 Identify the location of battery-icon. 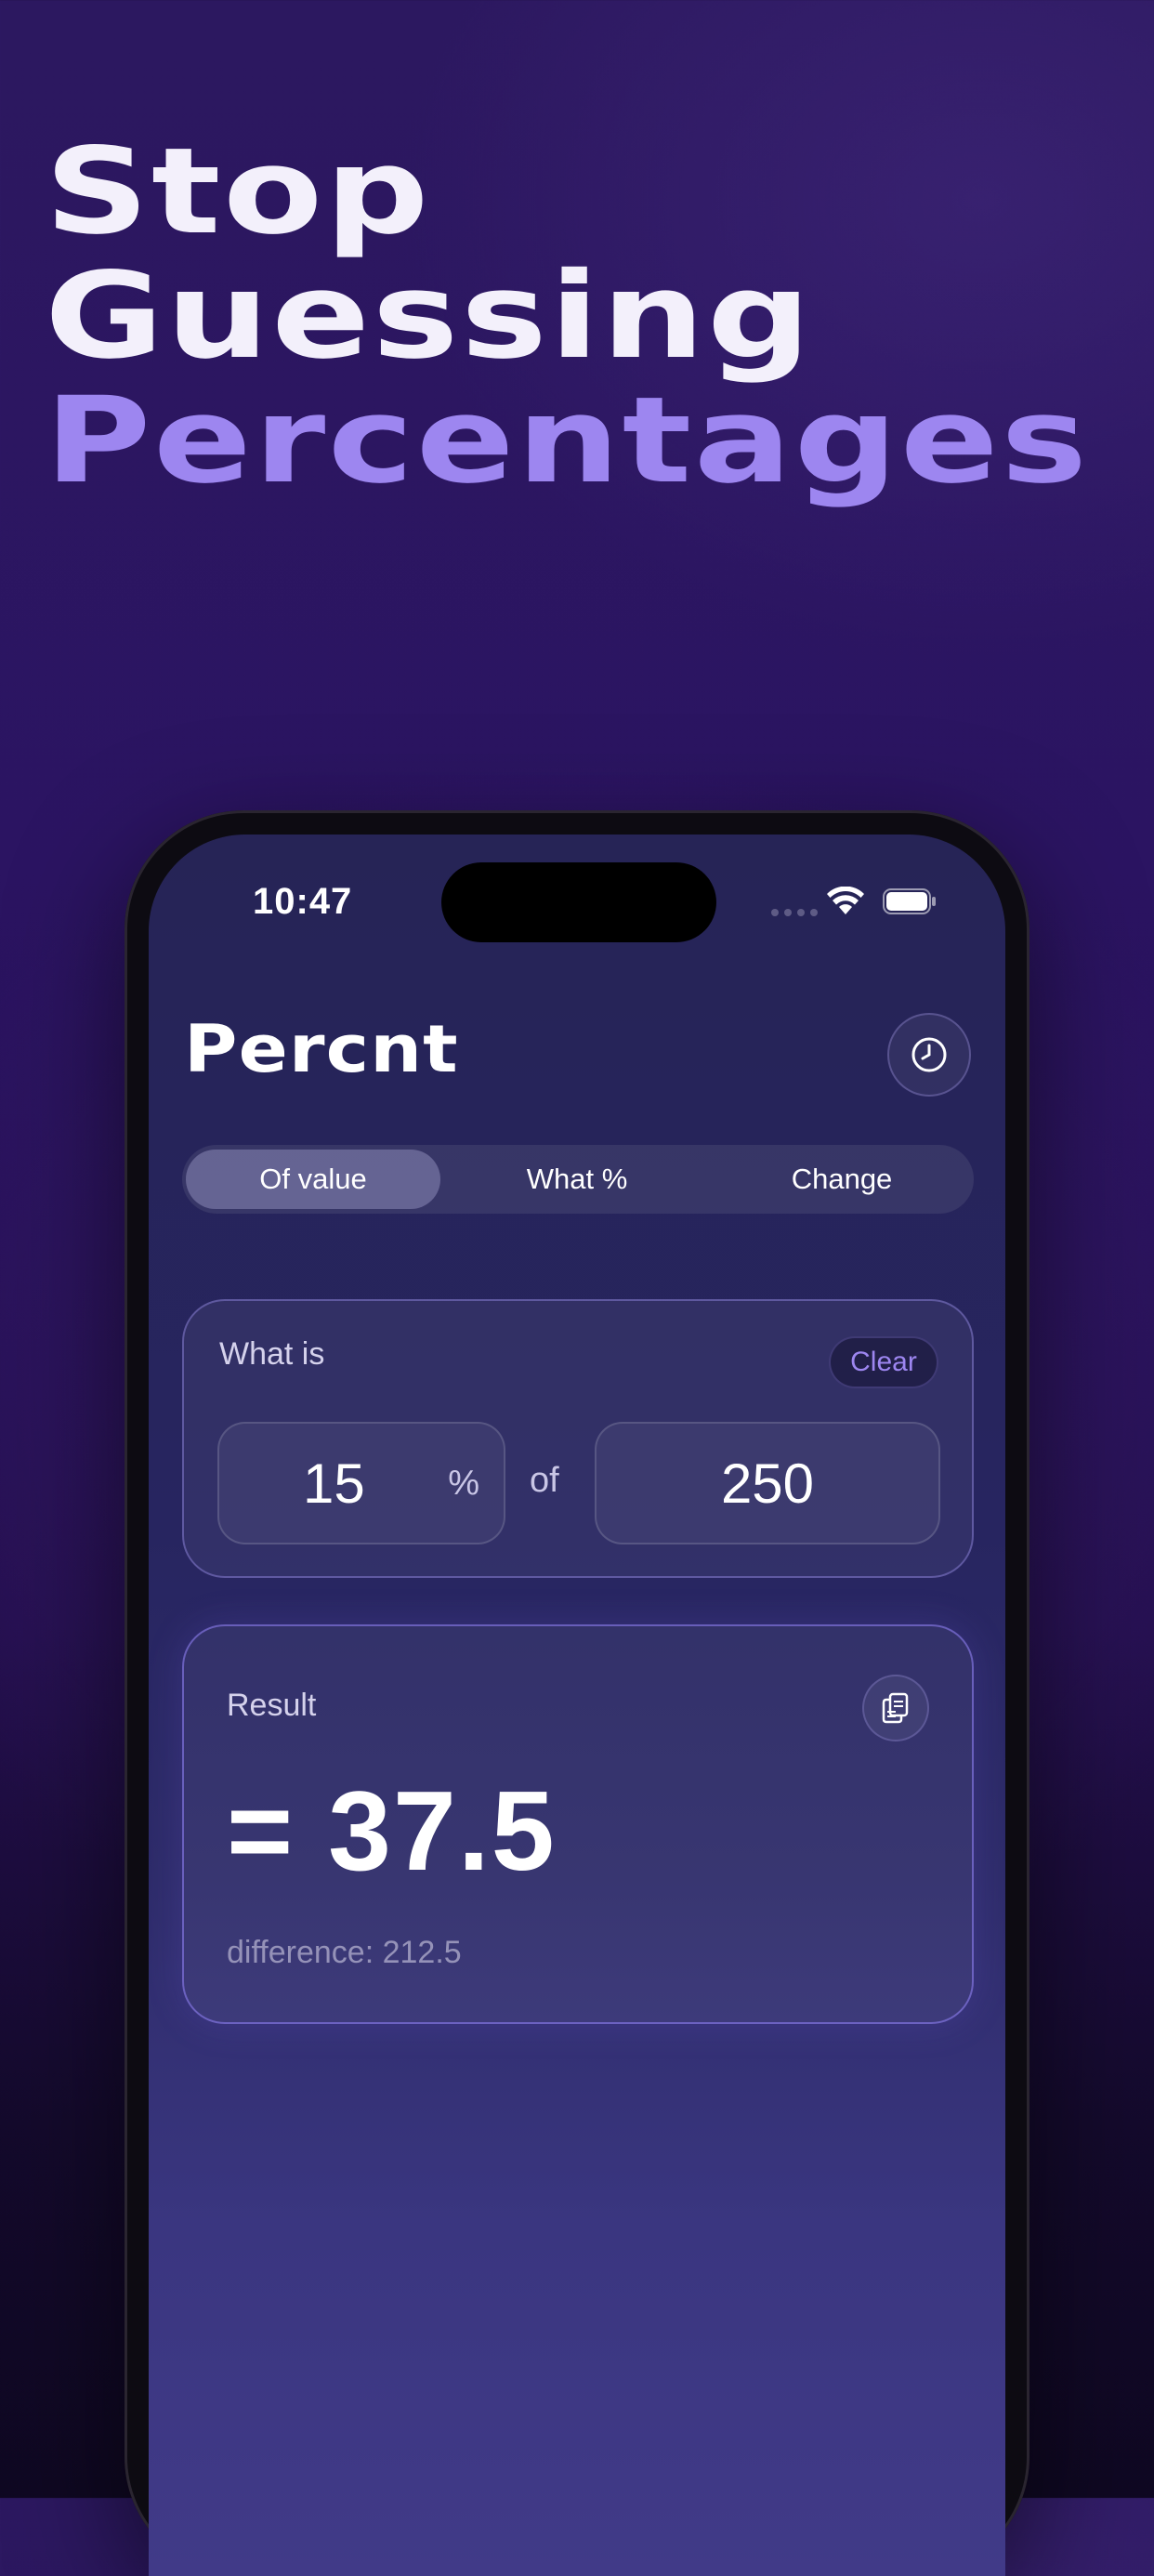
(910, 901).